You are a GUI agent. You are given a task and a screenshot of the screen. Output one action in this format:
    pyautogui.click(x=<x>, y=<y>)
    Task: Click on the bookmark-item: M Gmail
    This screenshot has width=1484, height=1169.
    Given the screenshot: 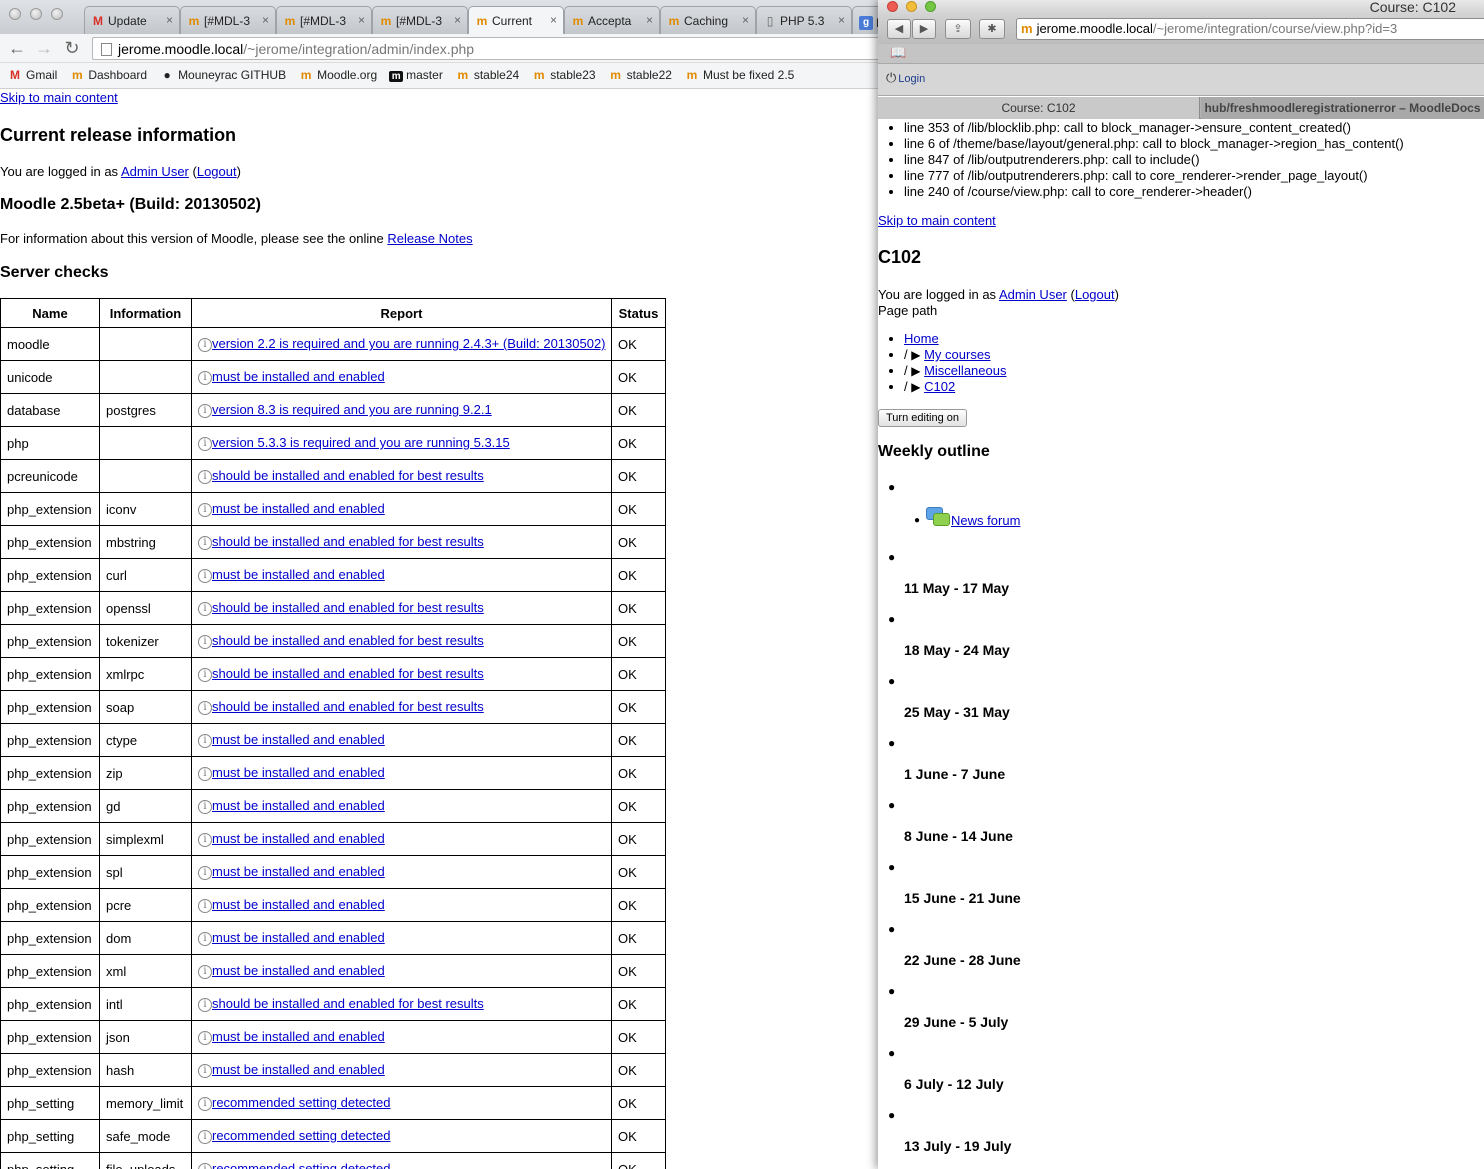 What is the action you would take?
    pyautogui.click(x=32, y=75)
    